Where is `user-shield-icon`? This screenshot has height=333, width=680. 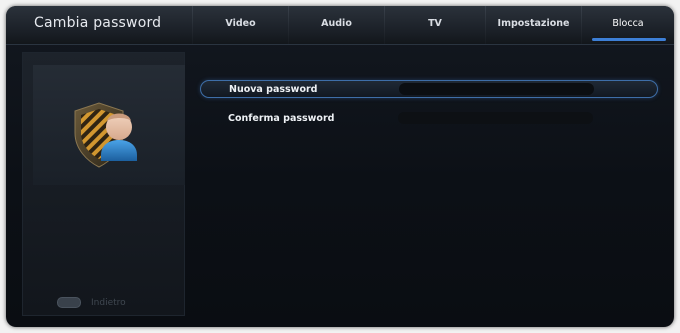 user-shield-icon is located at coordinates (105, 135).